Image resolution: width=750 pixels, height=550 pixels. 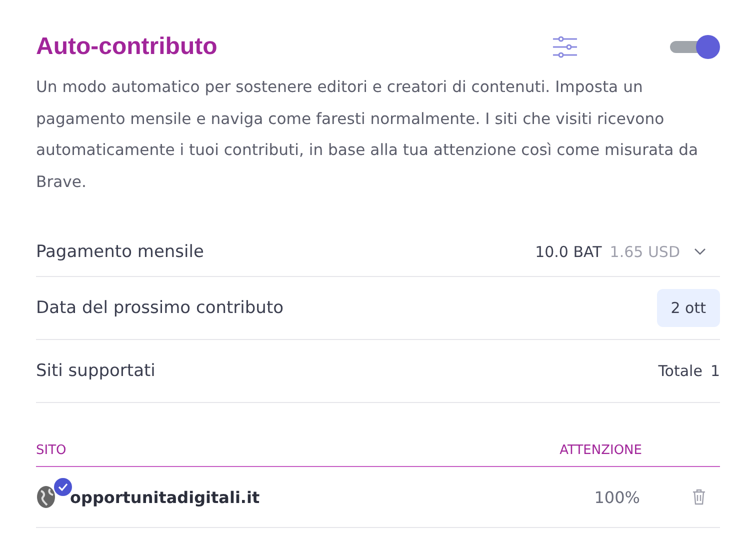 What do you see at coordinates (46, 497) in the screenshot?
I see `globe-icon` at bounding box center [46, 497].